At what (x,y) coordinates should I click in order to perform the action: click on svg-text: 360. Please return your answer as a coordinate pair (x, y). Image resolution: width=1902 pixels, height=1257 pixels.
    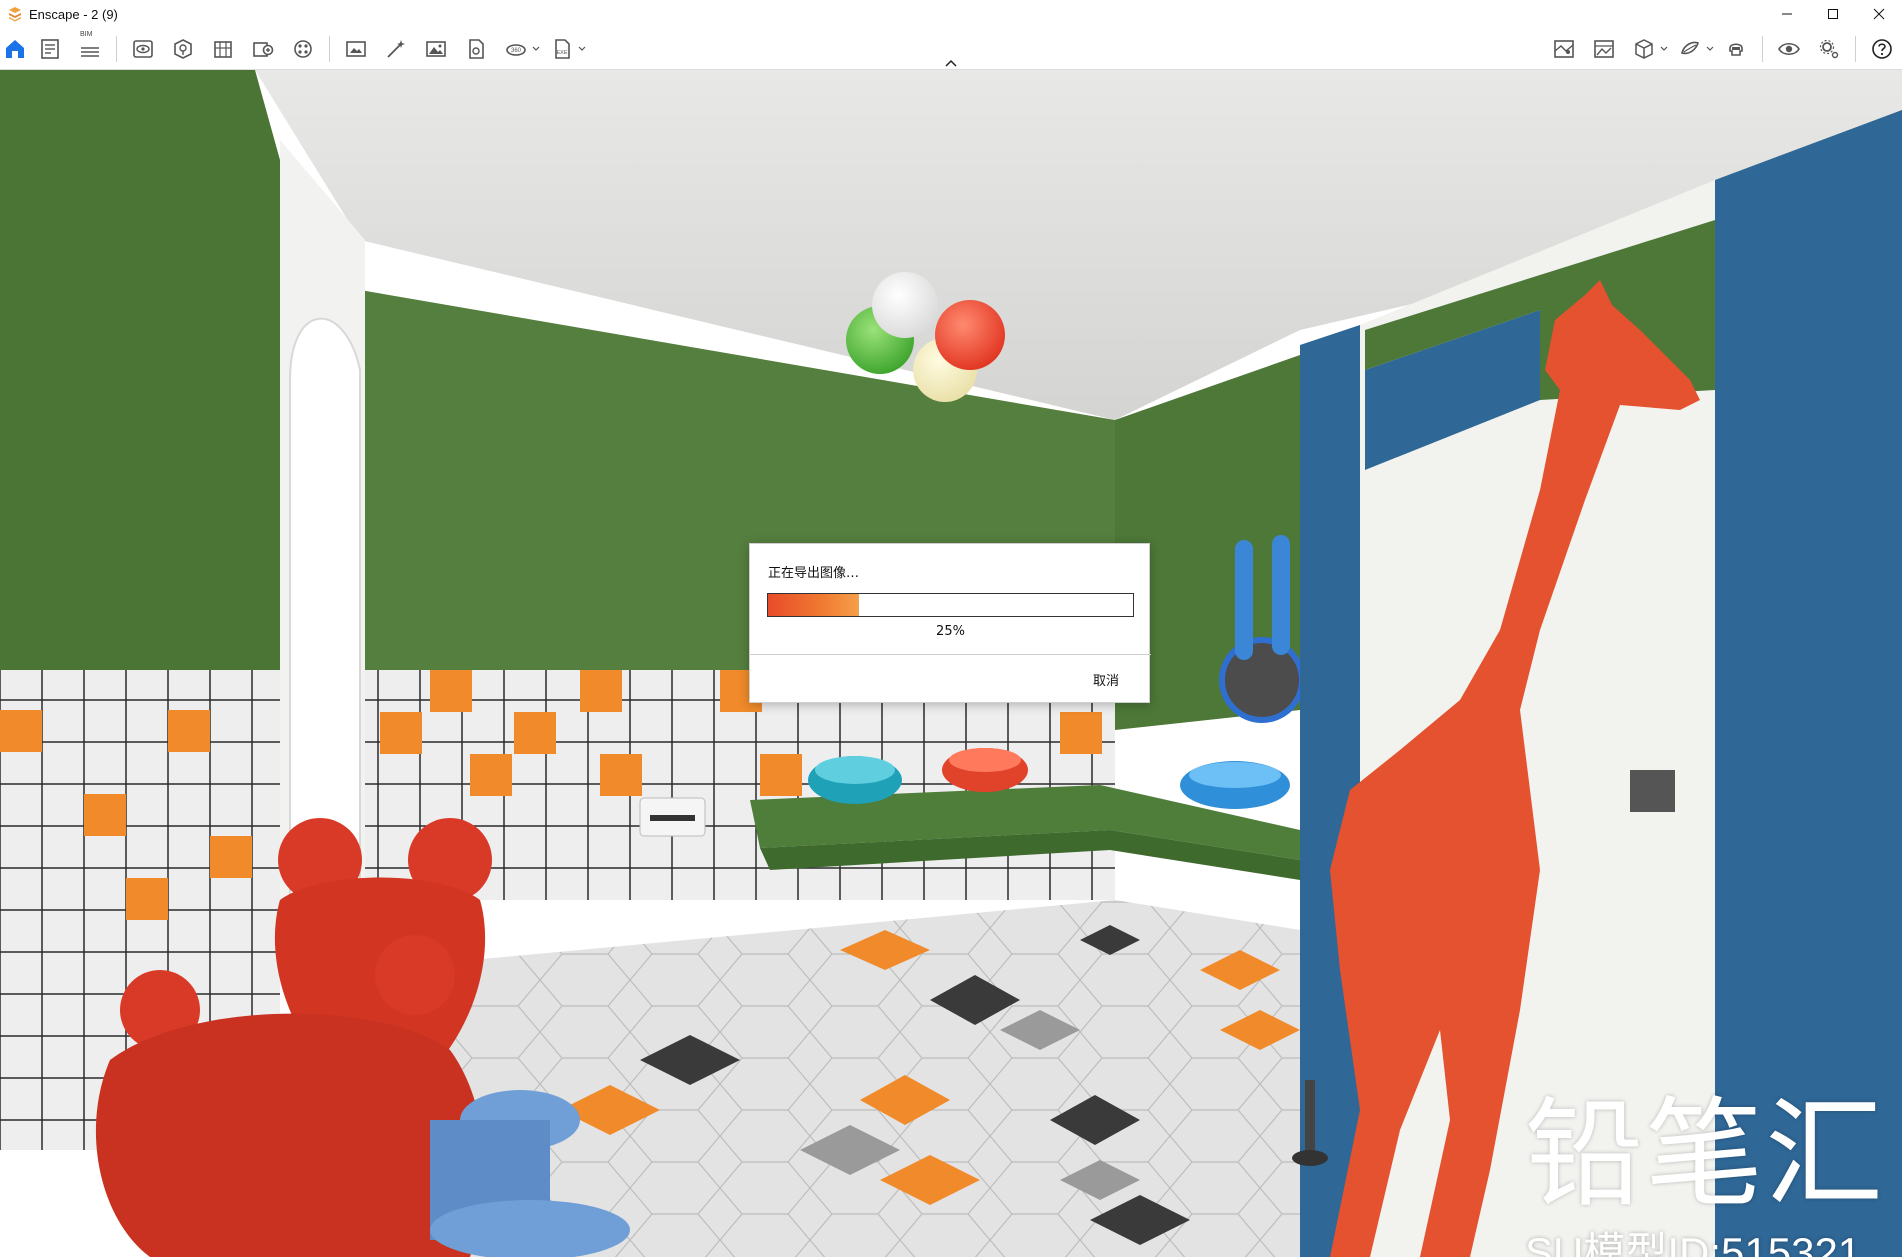
    Looking at the image, I should click on (516, 51).